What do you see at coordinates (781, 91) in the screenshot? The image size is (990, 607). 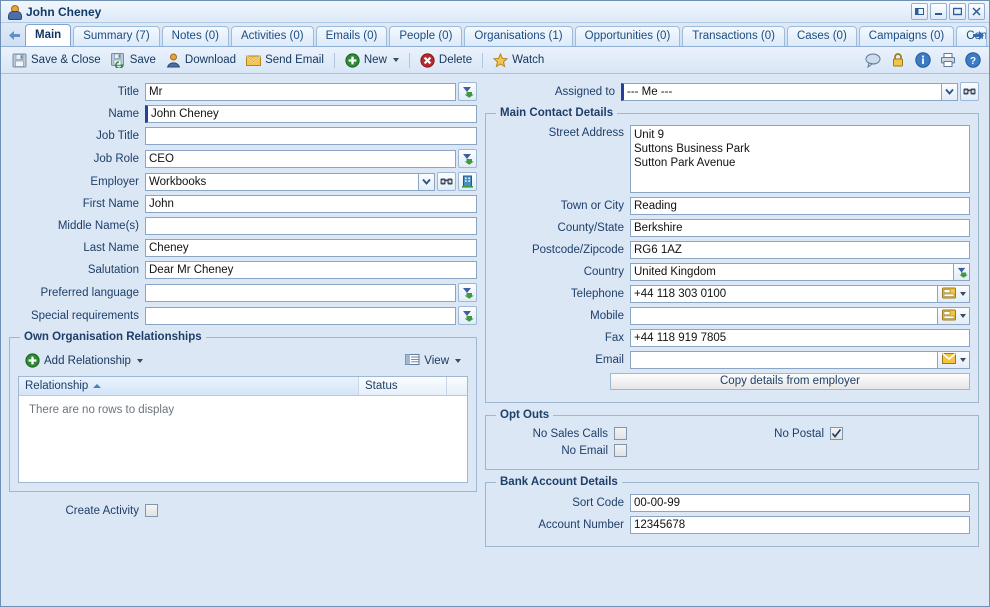 I see `assigned-to-input` at bounding box center [781, 91].